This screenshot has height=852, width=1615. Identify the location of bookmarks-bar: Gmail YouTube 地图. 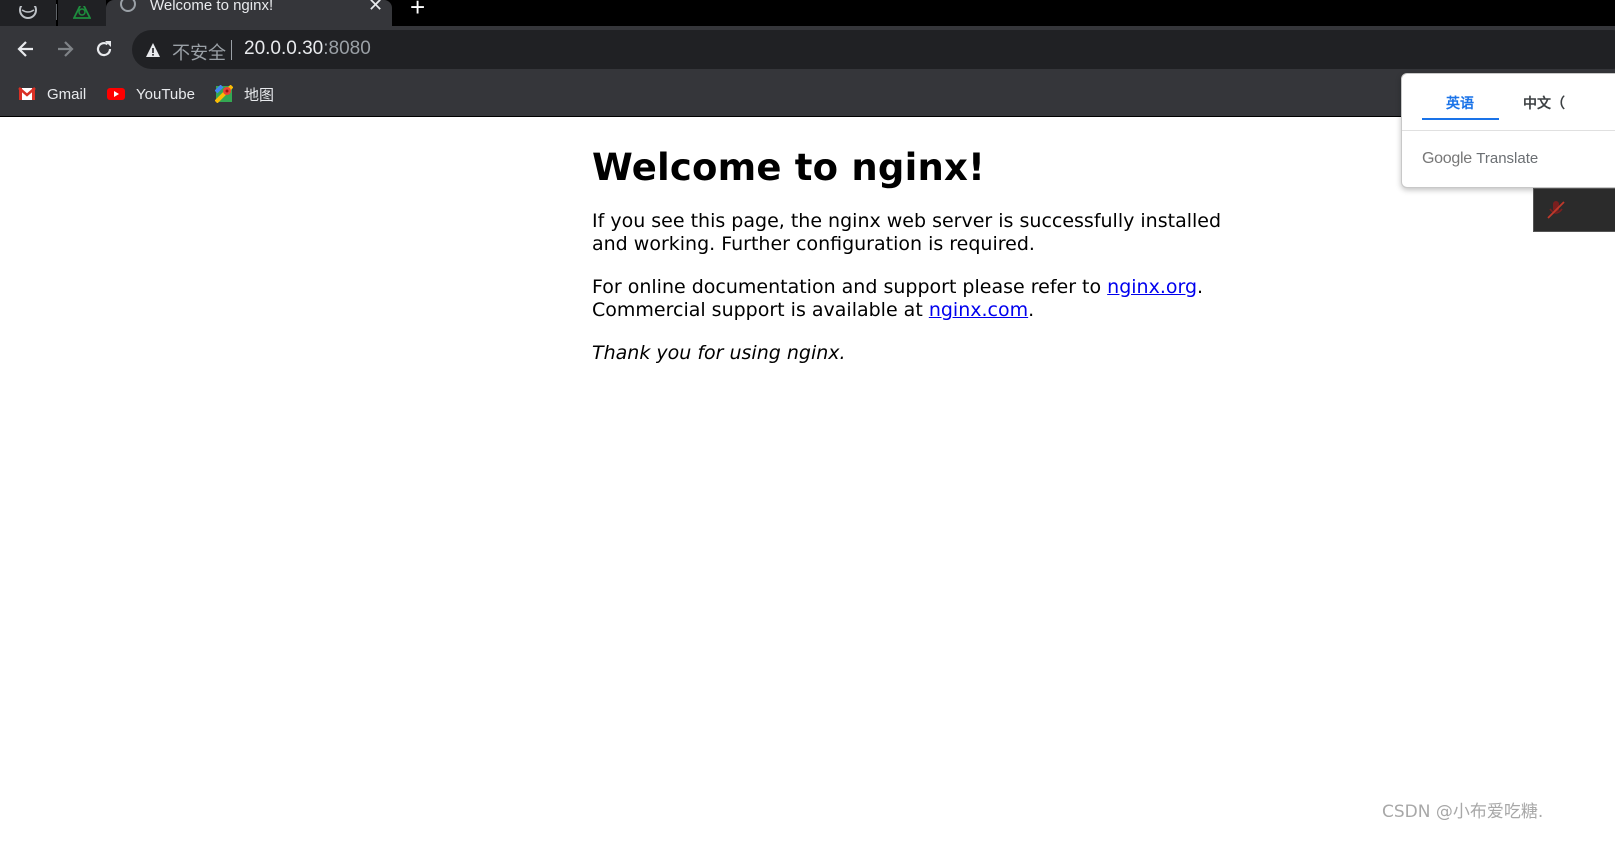
(807, 95).